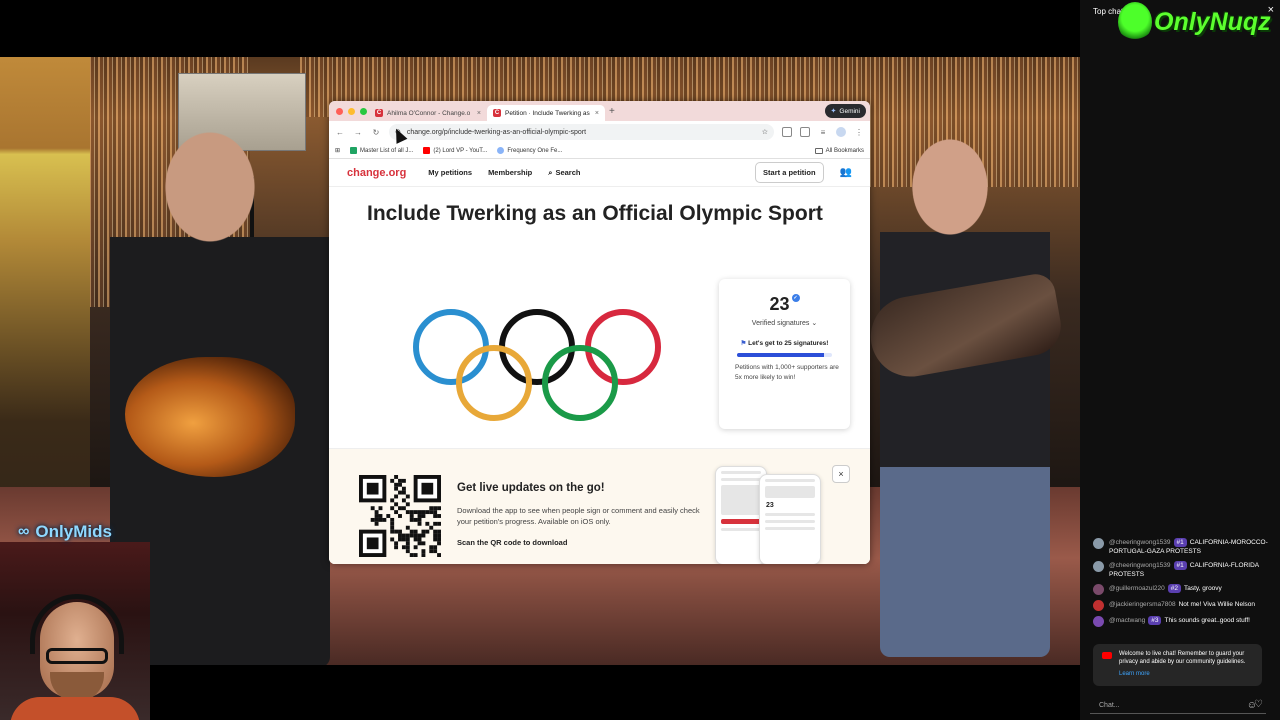 This screenshot has height=720, width=1280. Describe the element at coordinates (376, 173) in the screenshot. I see `change-logo: change.org` at that location.